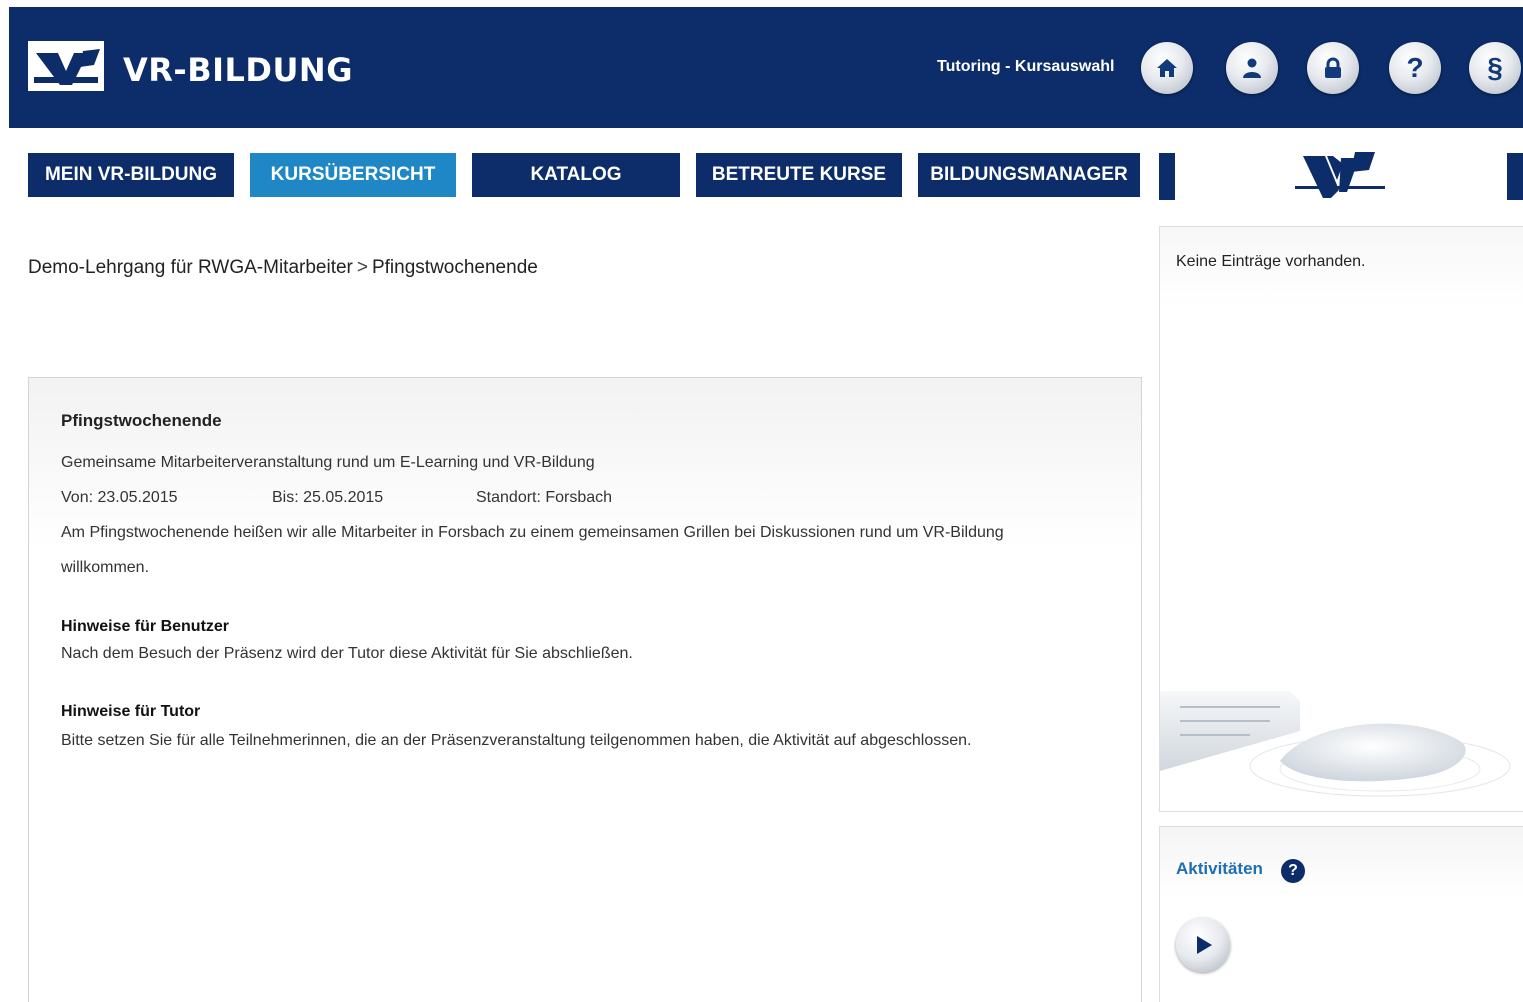 This screenshot has height=1002, width=1523. I want to click on vr-logo, so click(66, 66).